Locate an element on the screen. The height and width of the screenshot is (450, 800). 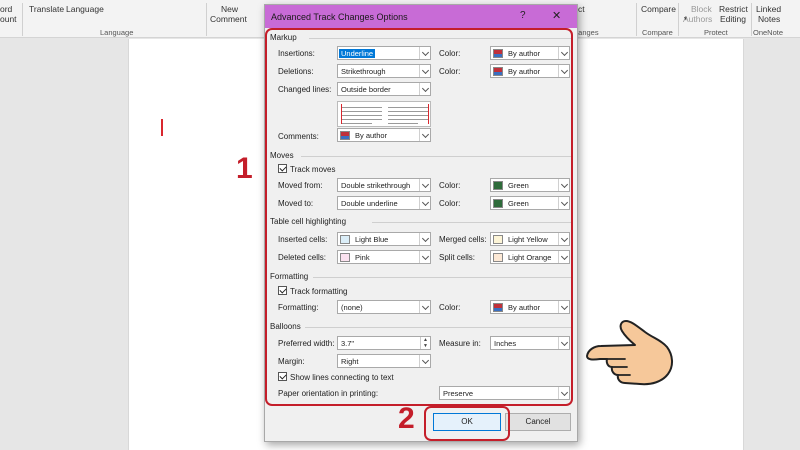
step-number-1: 1 is located at coordinates (244, 168).